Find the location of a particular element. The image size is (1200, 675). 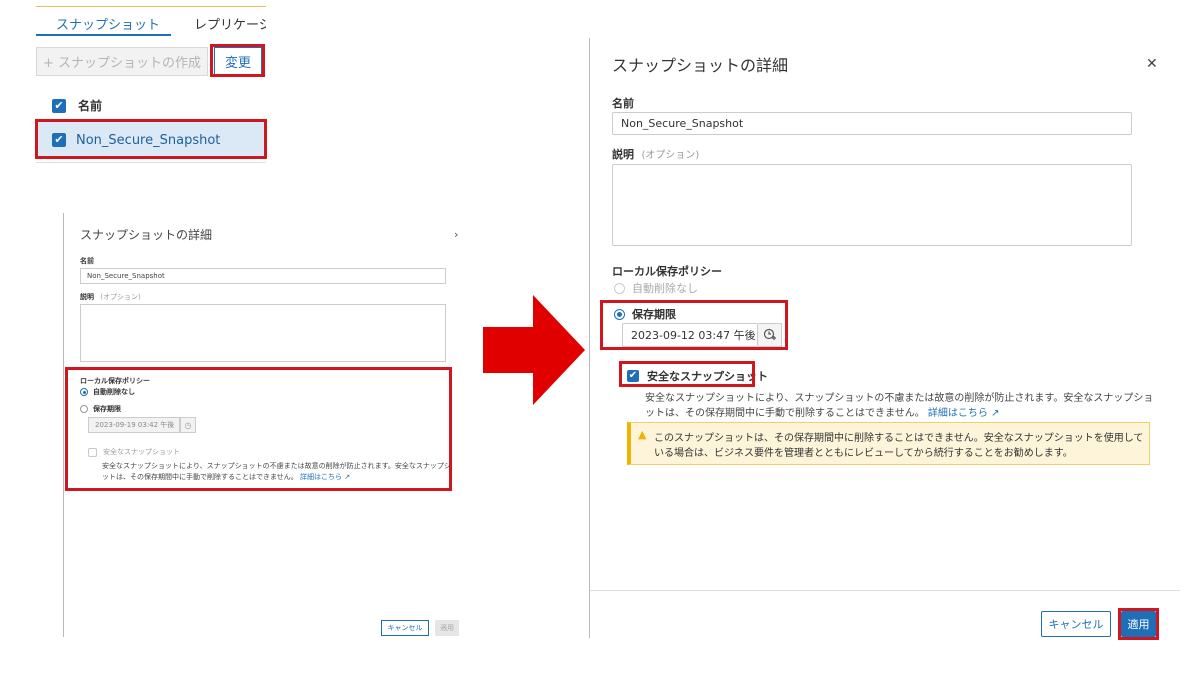

divider is located at coordinates (151, 162).